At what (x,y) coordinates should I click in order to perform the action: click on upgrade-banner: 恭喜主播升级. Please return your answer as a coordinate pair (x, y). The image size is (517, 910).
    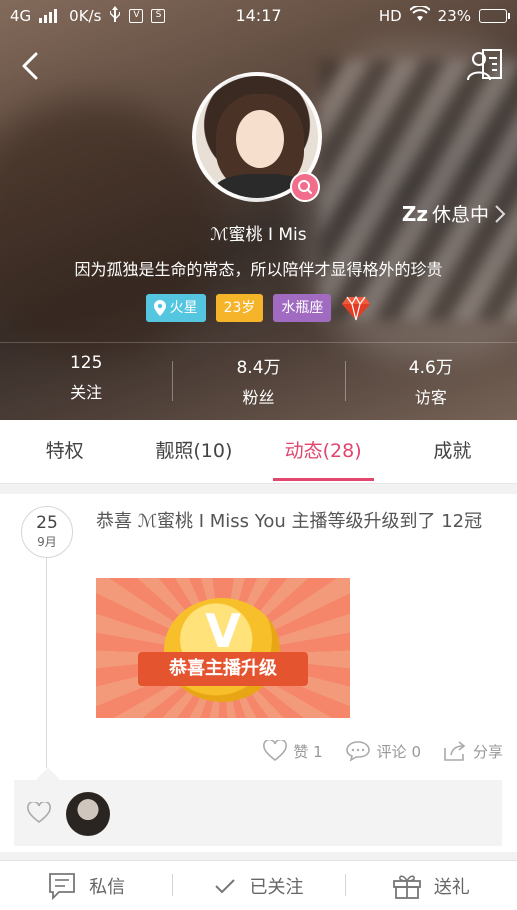
    Looking at the image, I should click on (223, 669).